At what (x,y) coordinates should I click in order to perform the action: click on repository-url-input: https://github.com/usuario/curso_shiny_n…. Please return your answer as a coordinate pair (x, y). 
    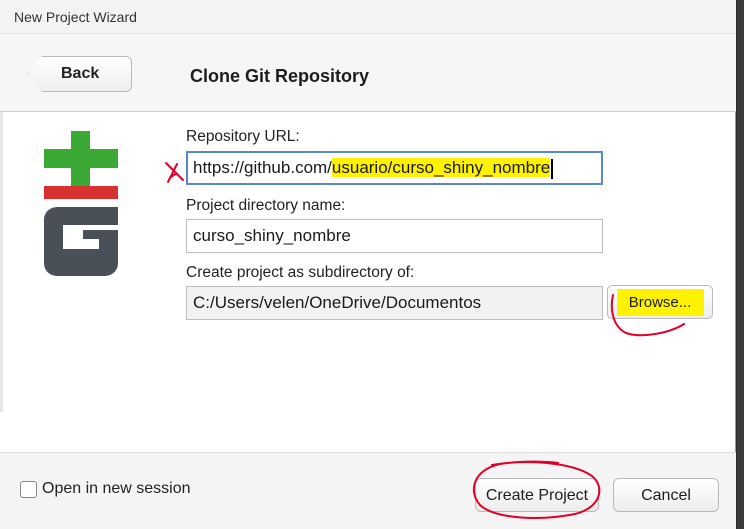
    Looking at the image, I should click on (394, 168).